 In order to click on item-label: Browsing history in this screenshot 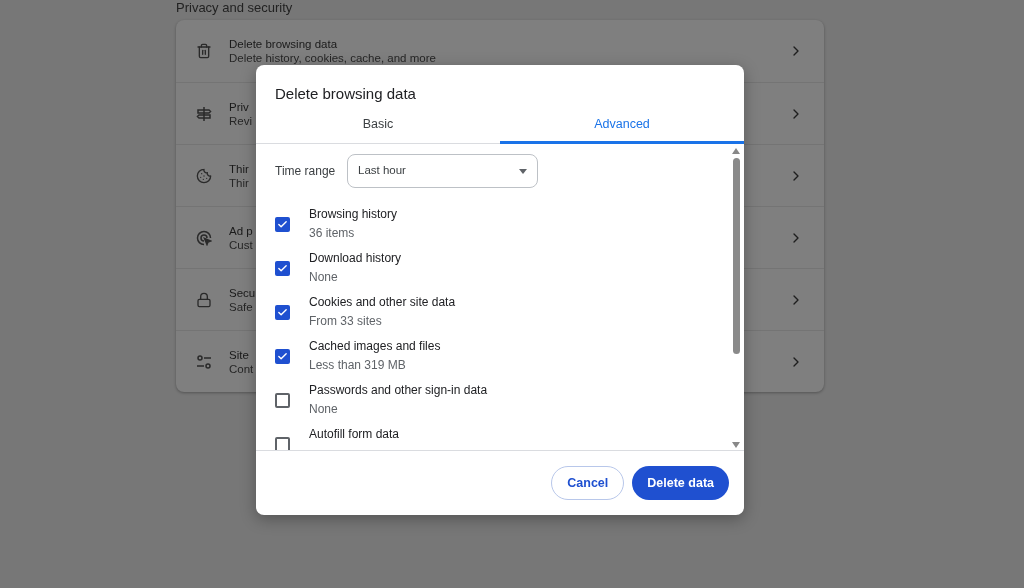, I will do `click(353, 214)`.